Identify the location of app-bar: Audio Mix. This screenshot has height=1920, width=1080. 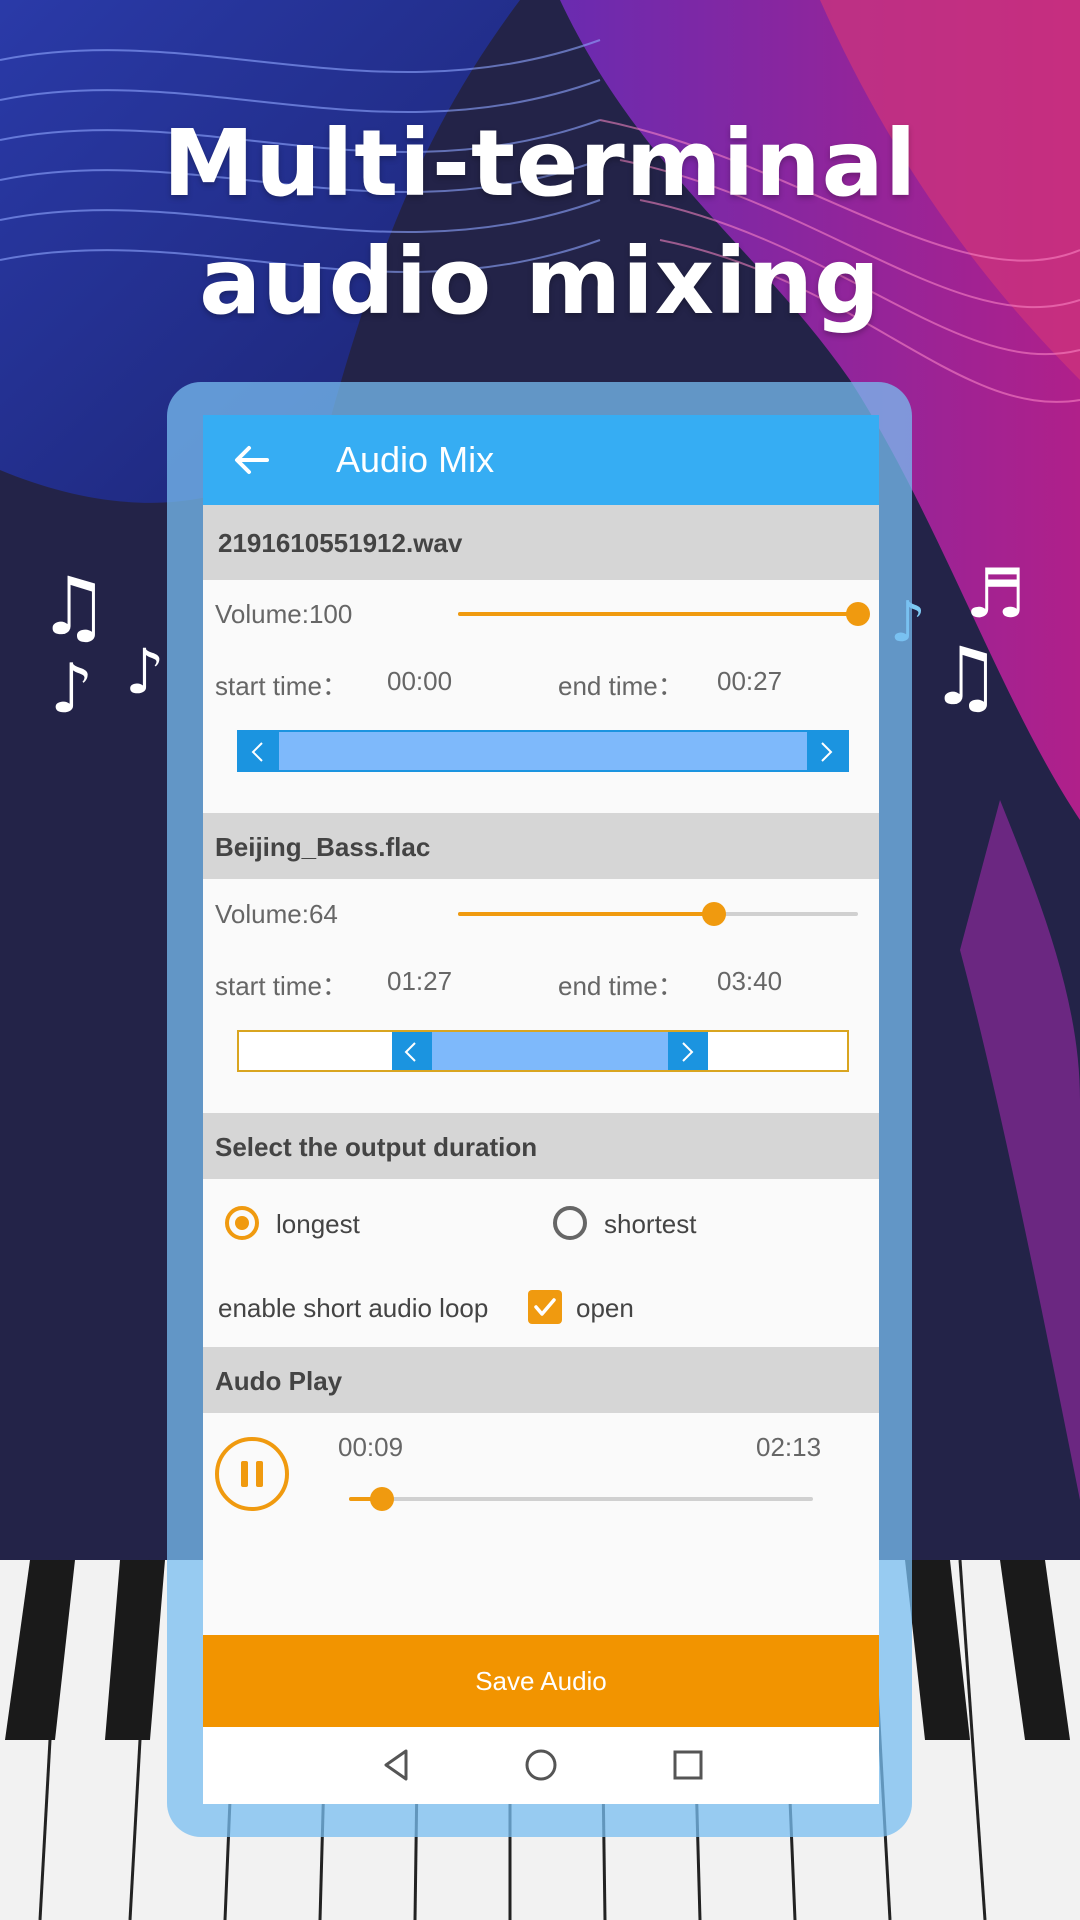
(541, 460).